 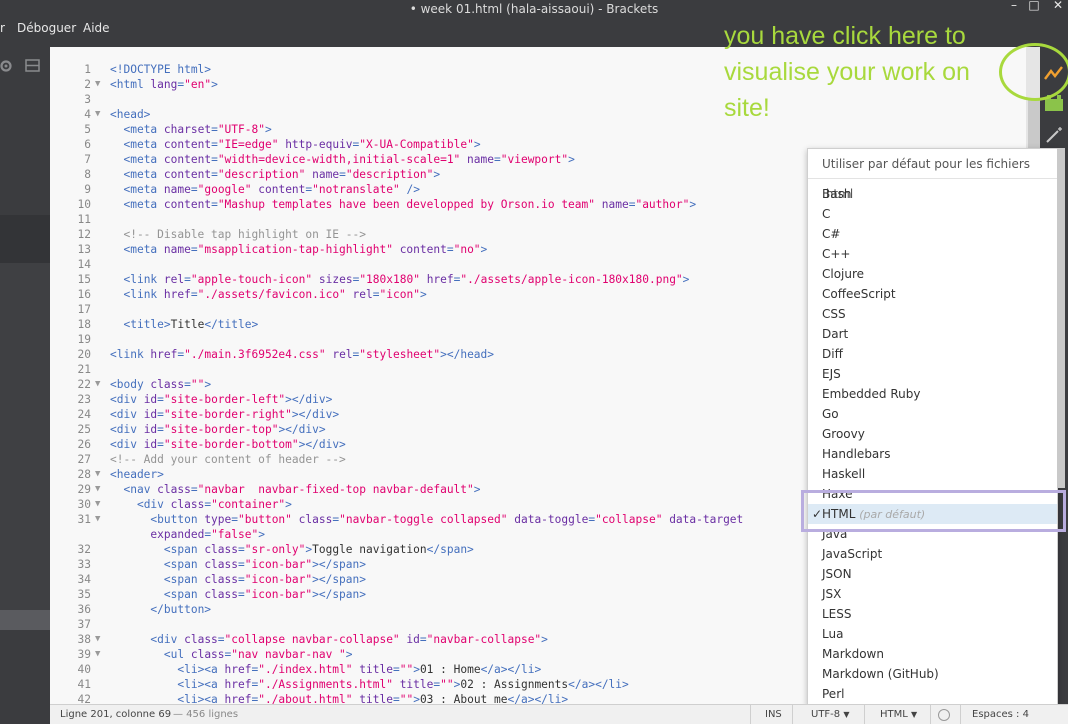 I want to click on encoding-select: UTF-8 ▼, so click(x=830, y=714).